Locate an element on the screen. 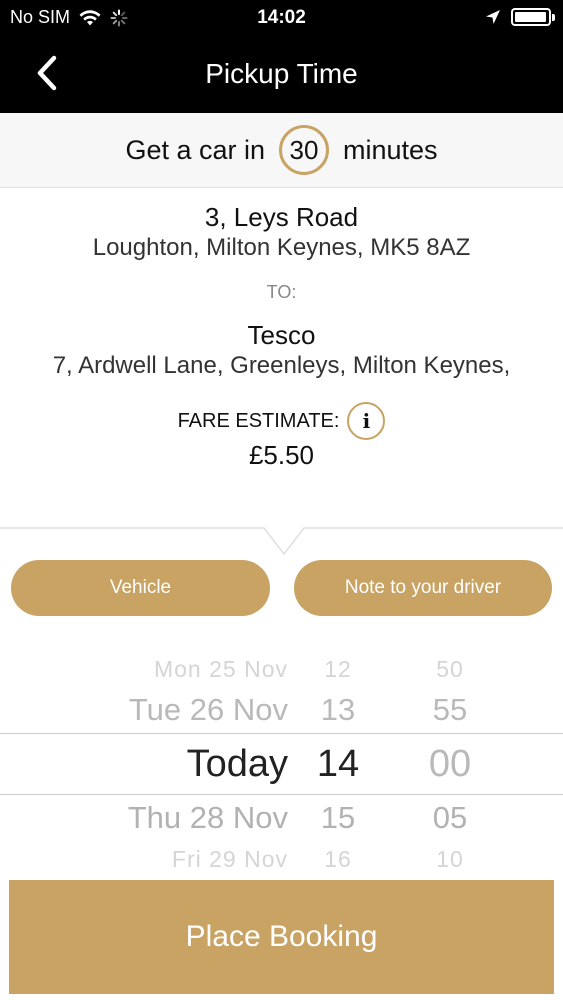  picker-selection-line-bottom is located at coordinates (281, 794).